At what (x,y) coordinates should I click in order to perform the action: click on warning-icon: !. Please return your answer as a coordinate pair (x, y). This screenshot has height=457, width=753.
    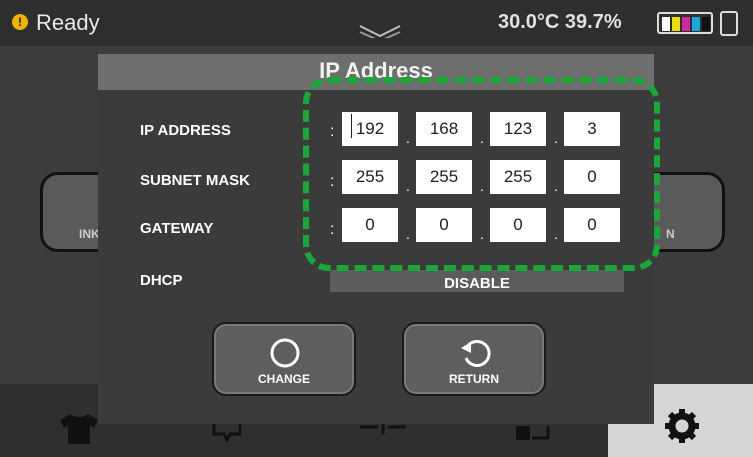
    Looking at the image, I should click on (20, 22).